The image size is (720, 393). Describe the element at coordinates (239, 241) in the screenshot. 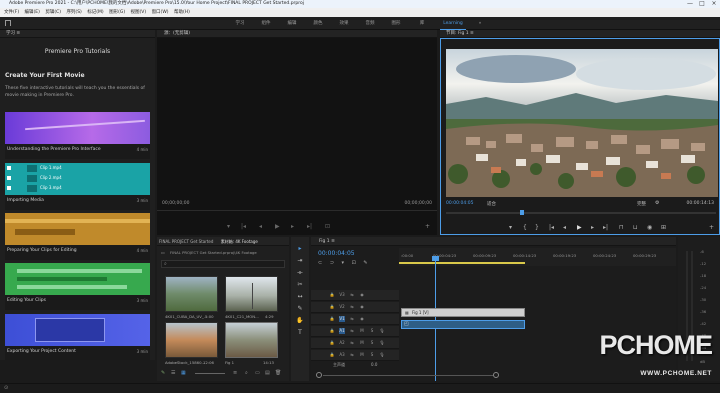

I see `bin-tab: 素材箱: 4K Footage` at that location.